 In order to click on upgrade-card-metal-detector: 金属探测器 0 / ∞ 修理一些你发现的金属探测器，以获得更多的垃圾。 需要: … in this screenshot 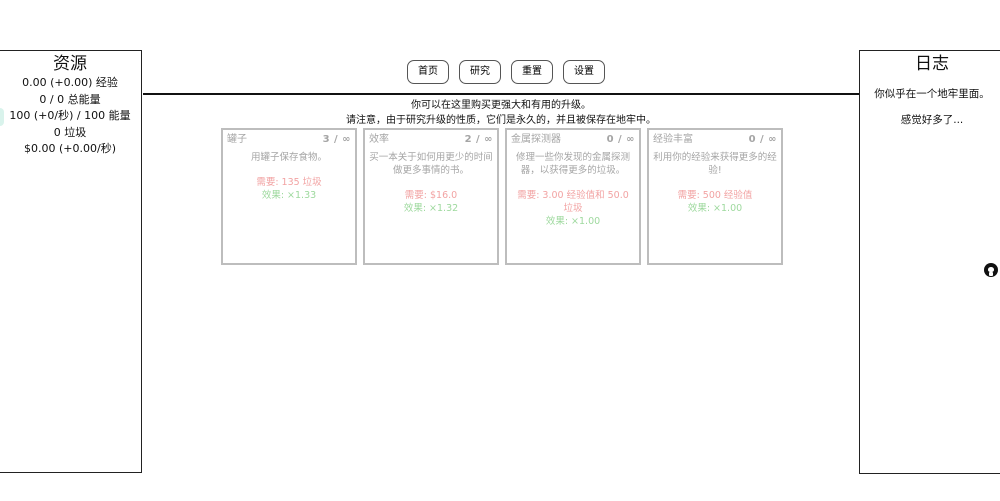, I will do `click(573, 196)`.